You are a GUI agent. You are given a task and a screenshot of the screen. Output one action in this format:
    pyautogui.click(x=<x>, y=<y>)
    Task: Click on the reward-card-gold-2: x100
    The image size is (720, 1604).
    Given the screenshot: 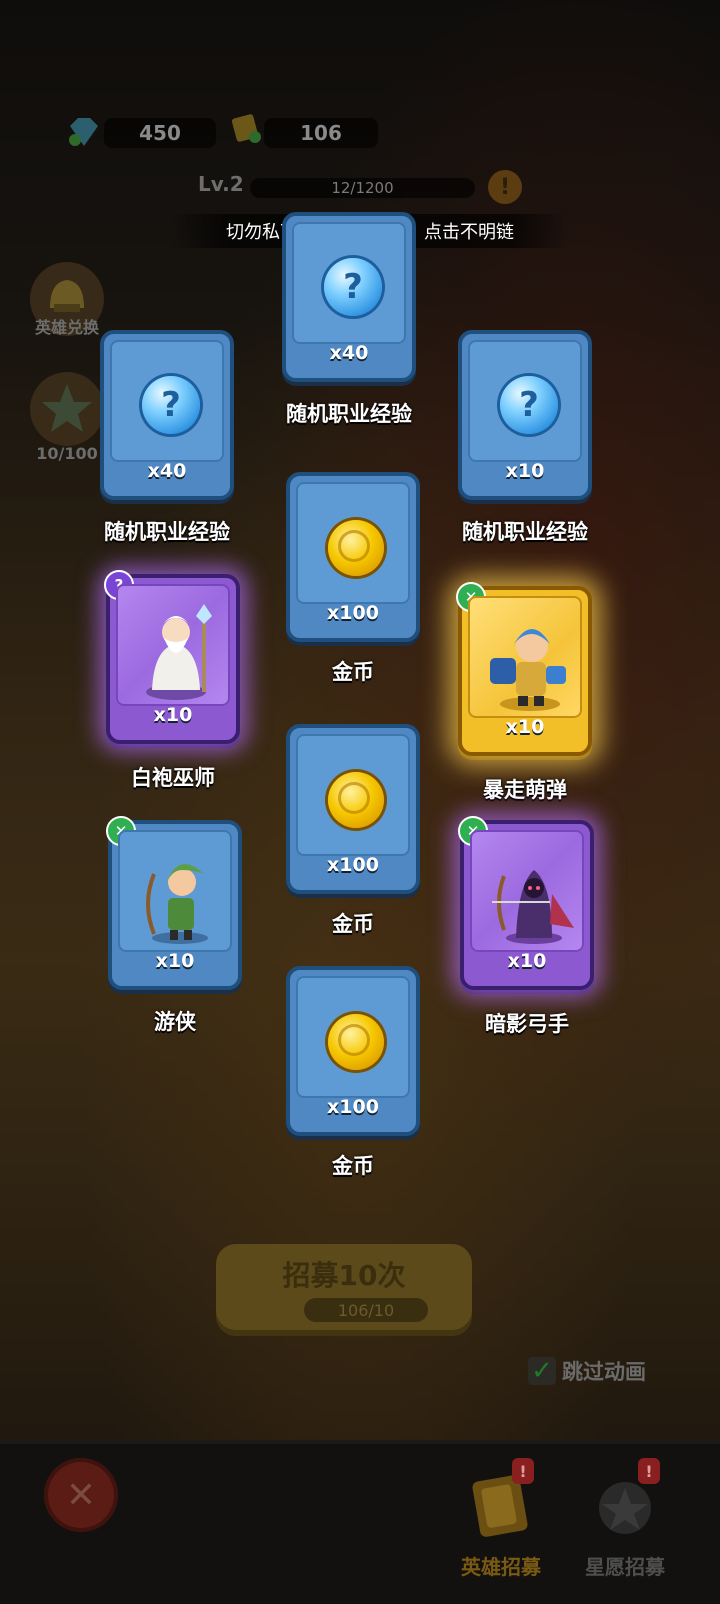 What is the action you would take?
    pyautogui.click(x=353, y=809)
    